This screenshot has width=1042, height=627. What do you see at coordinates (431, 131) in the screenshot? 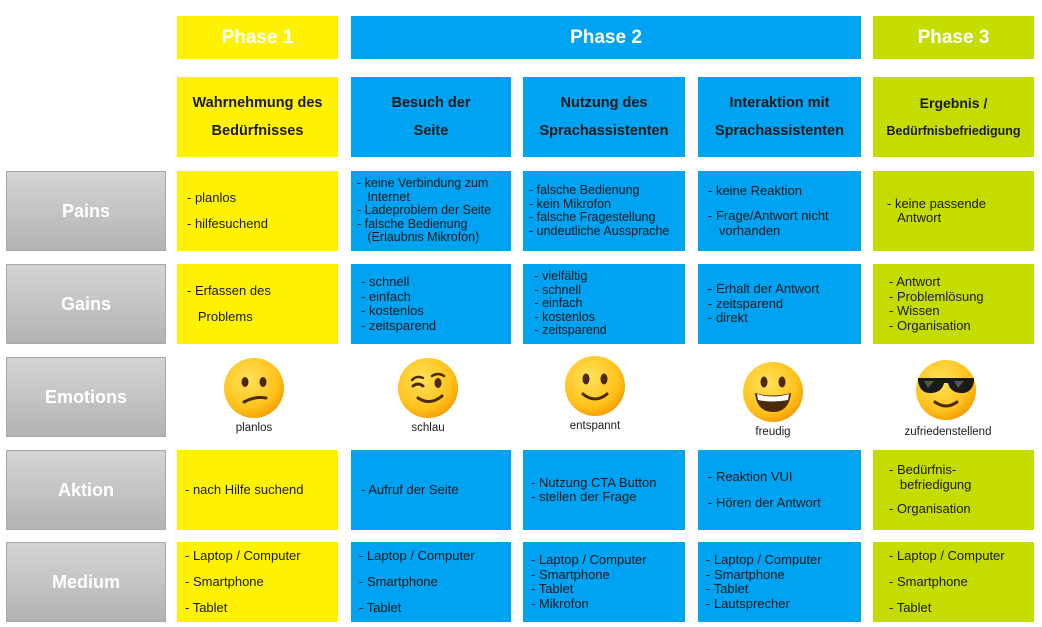
I see `column-header-line: Seite` at bounding box center [431, 131].